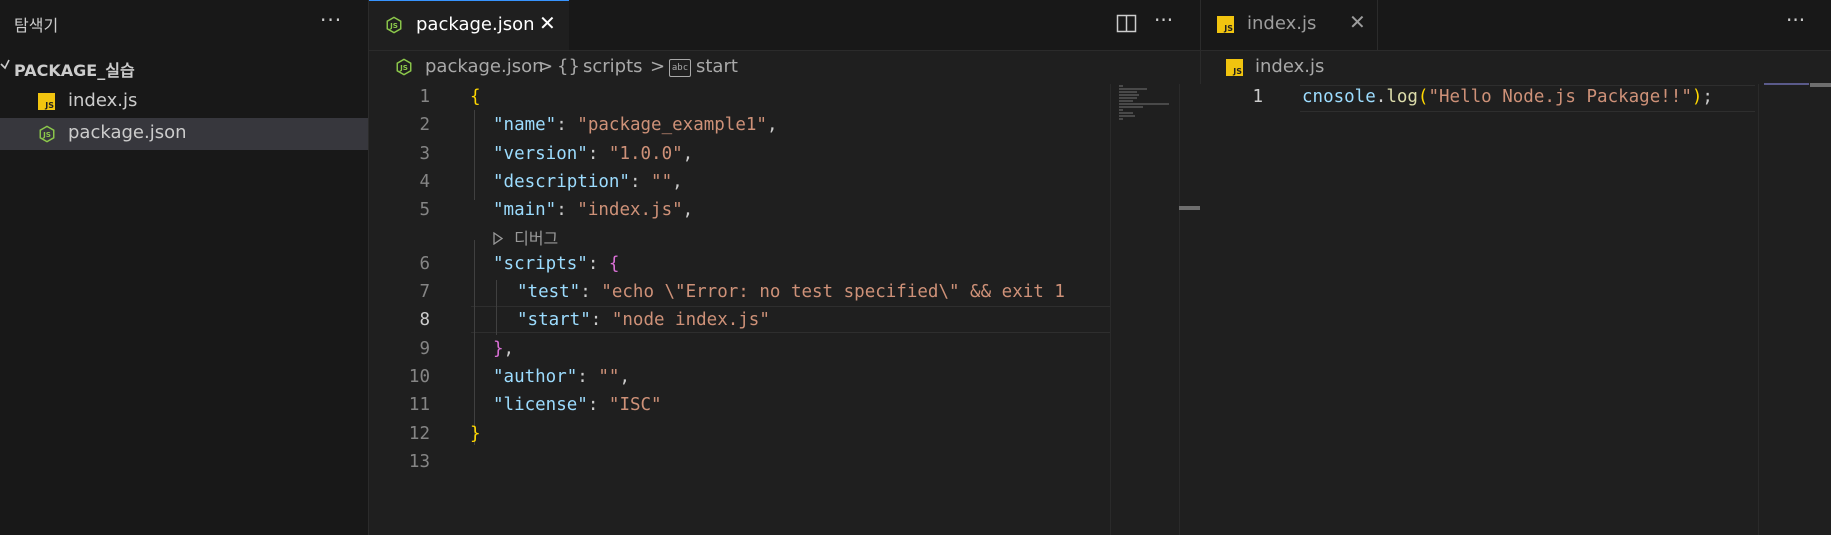  What do you see at coordinates (424, 125) in the screenshot?
I see `line-number: 2` at bounding box center [424, 125].